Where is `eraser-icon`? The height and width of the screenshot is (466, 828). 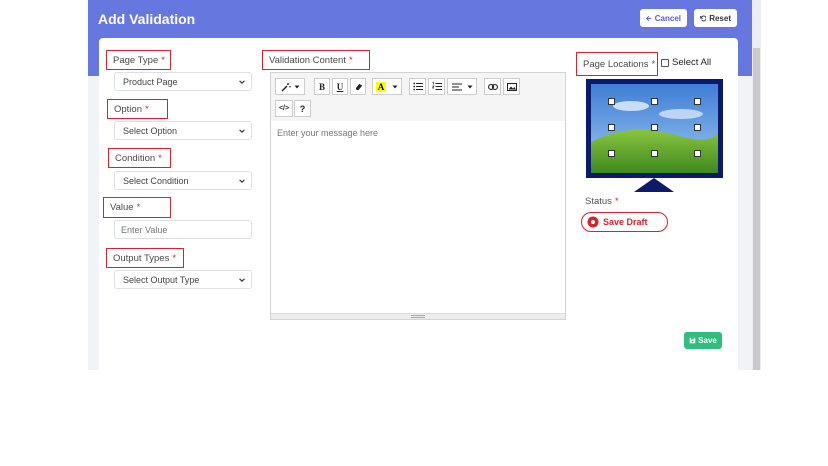 eraser-icon is located at coordinates (358, 87).